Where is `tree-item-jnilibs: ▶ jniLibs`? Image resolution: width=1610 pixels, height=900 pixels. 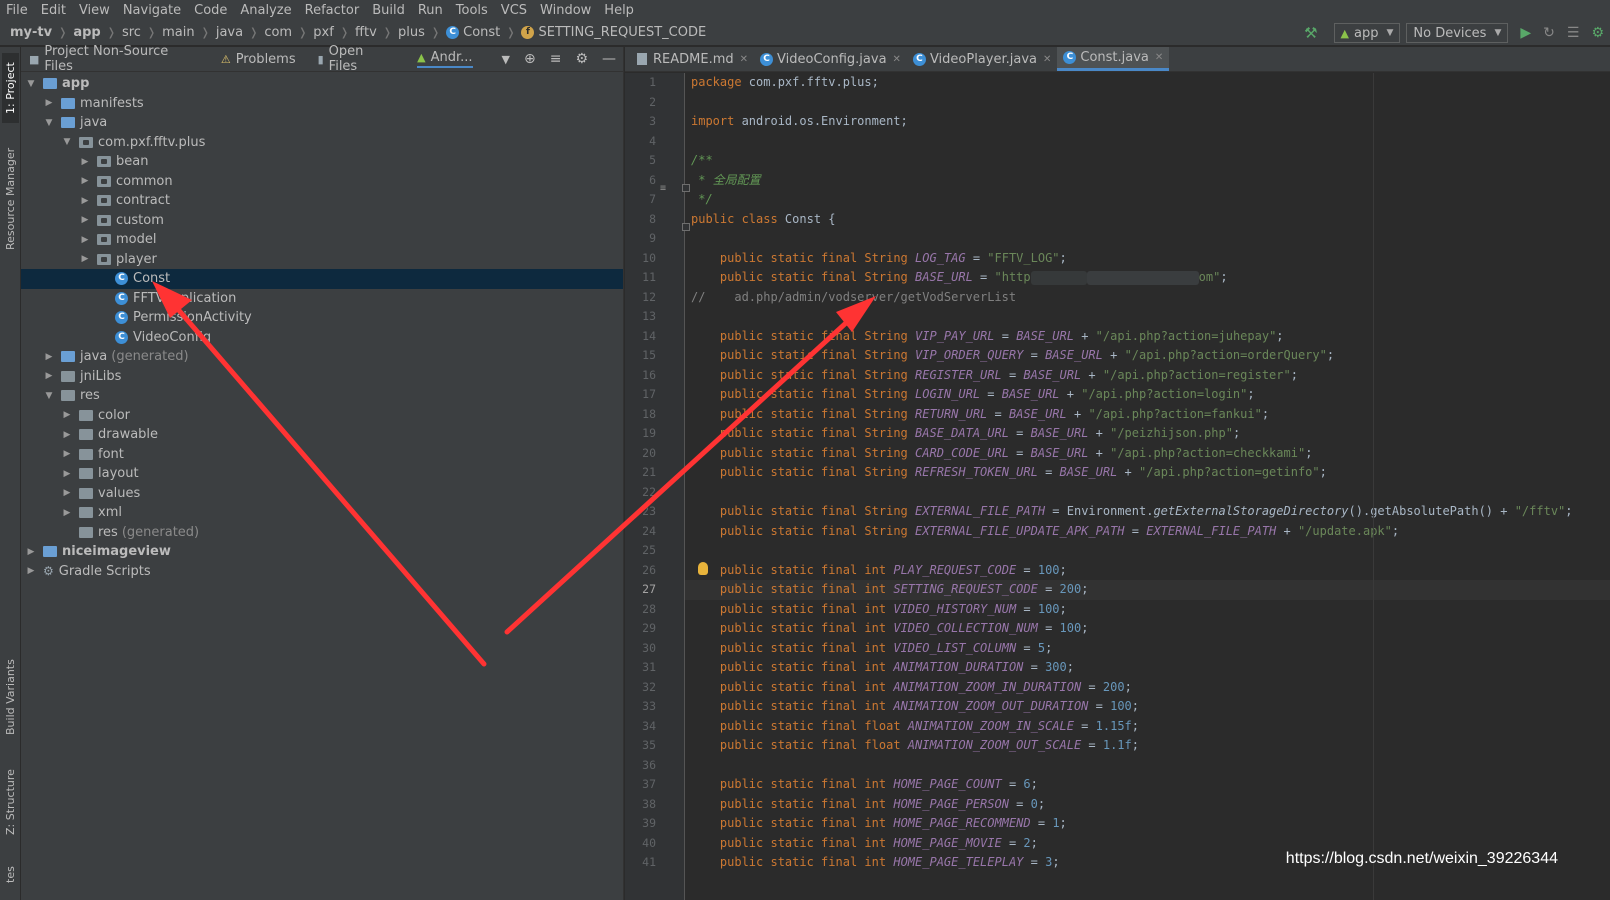 tree-item-jnilibs: ▶ jniLibs is located at coordinates (322, 377).